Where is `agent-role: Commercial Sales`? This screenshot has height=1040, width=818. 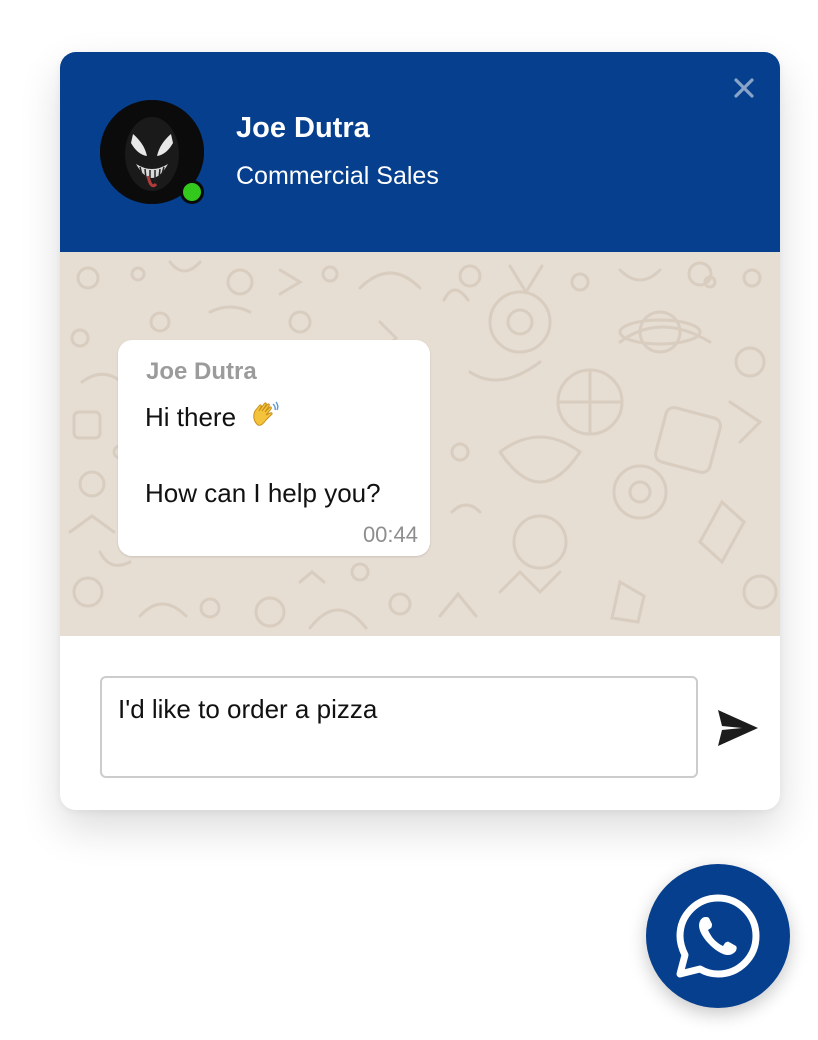
agent-role: Commercial Sales is located at coordinates (337, 176).